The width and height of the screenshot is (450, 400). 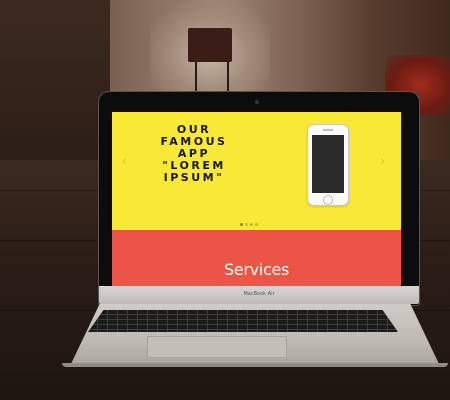 I want to click on camera-icon, so click(x=257, y=102).